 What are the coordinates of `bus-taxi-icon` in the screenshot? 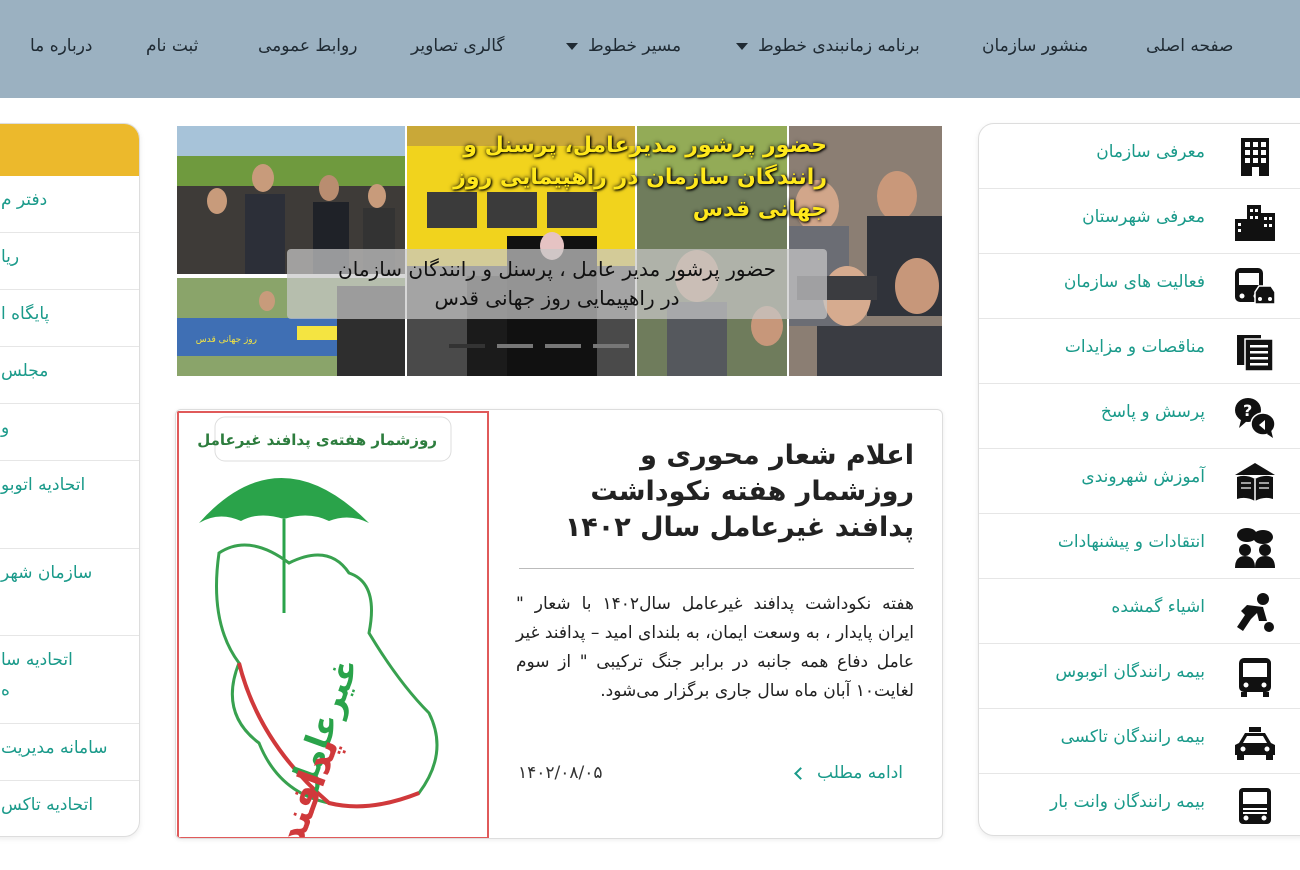 It's located at (1255, 286).